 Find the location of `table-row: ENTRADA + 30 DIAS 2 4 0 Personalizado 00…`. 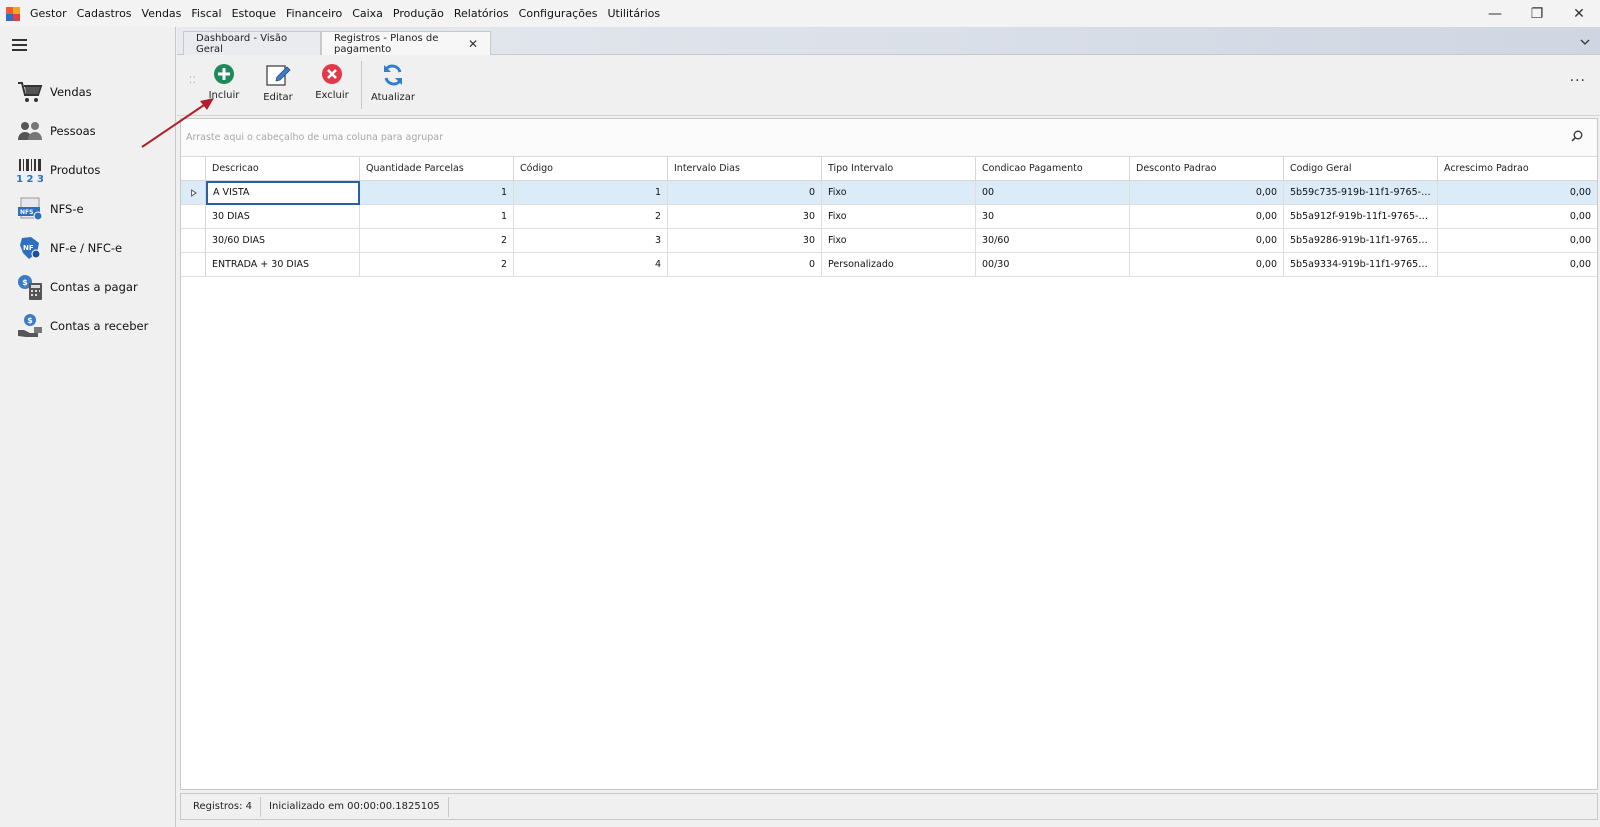

table-row: ENTRADA + 30 DIAS 2 4 0 Personalizado 00… is located at coordinates (889, 265).